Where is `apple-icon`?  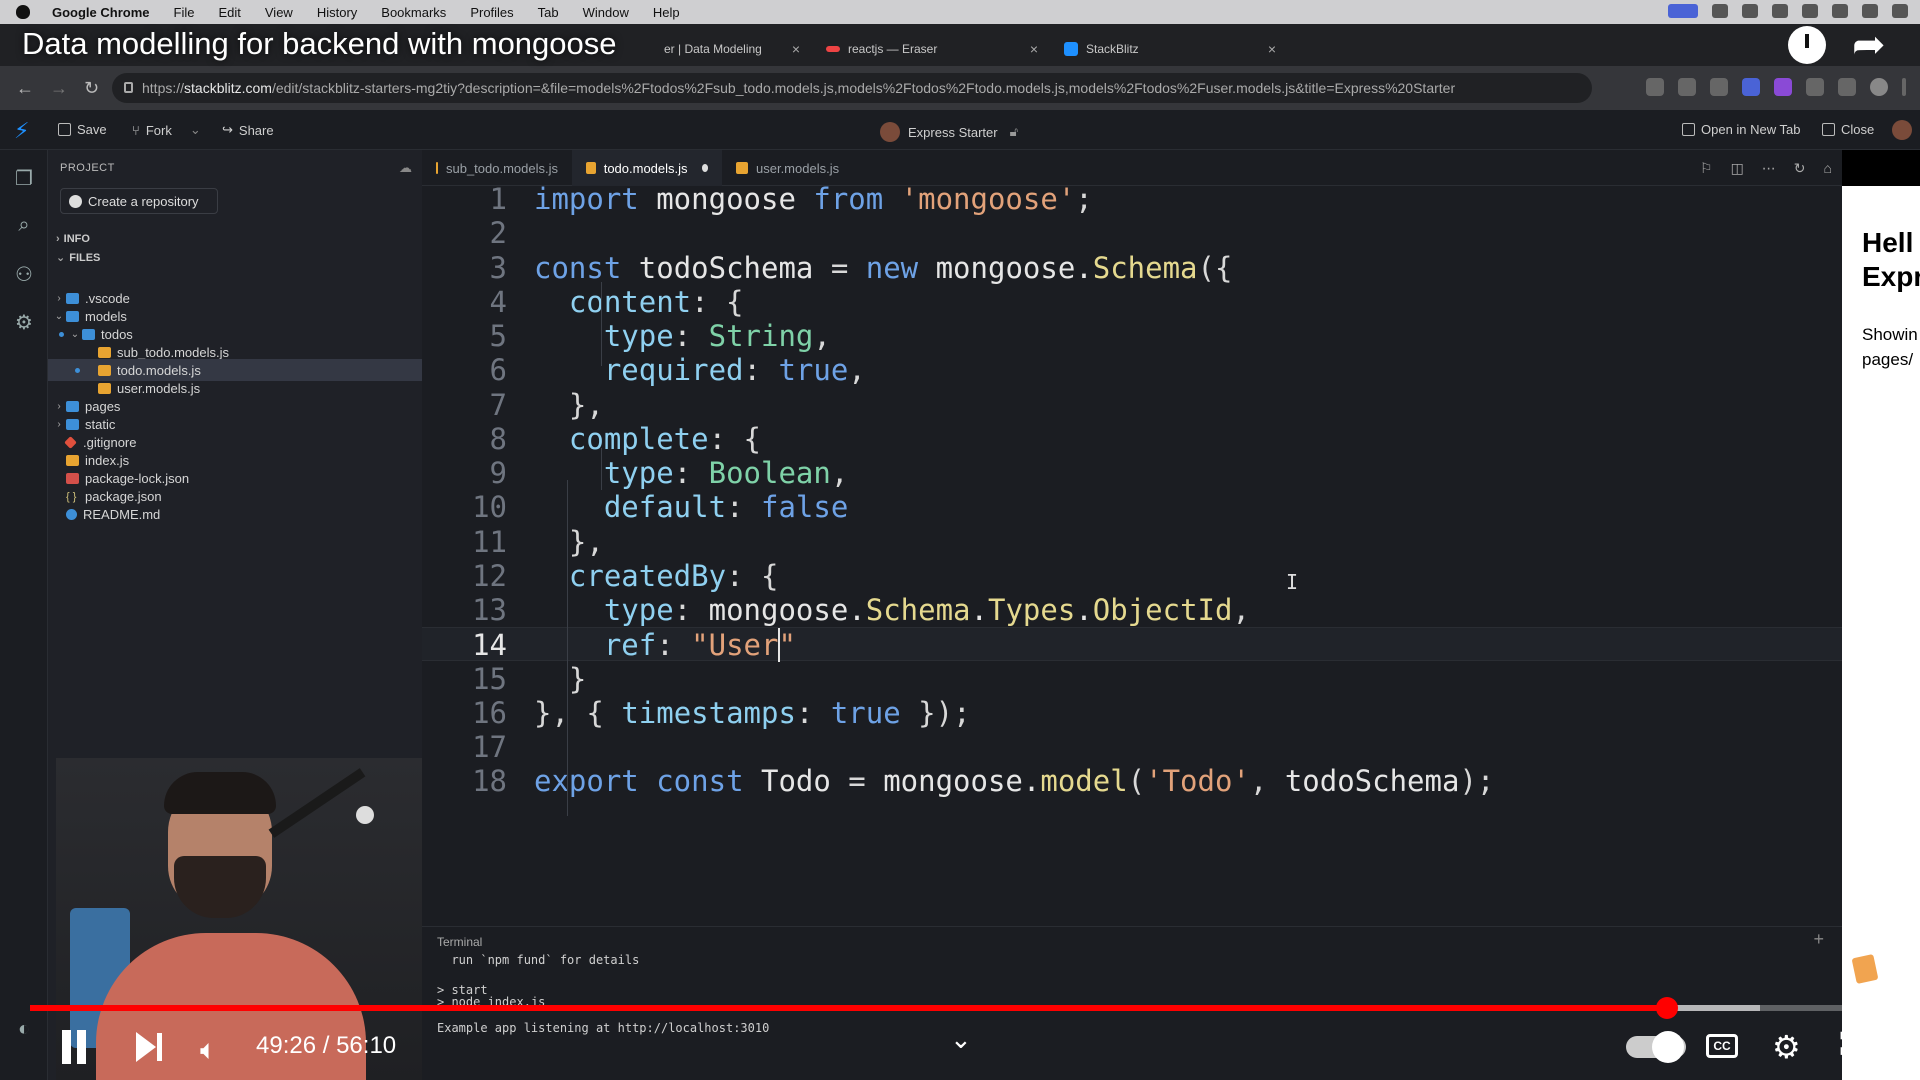
apple-icon is located at coordinates (23, 12).